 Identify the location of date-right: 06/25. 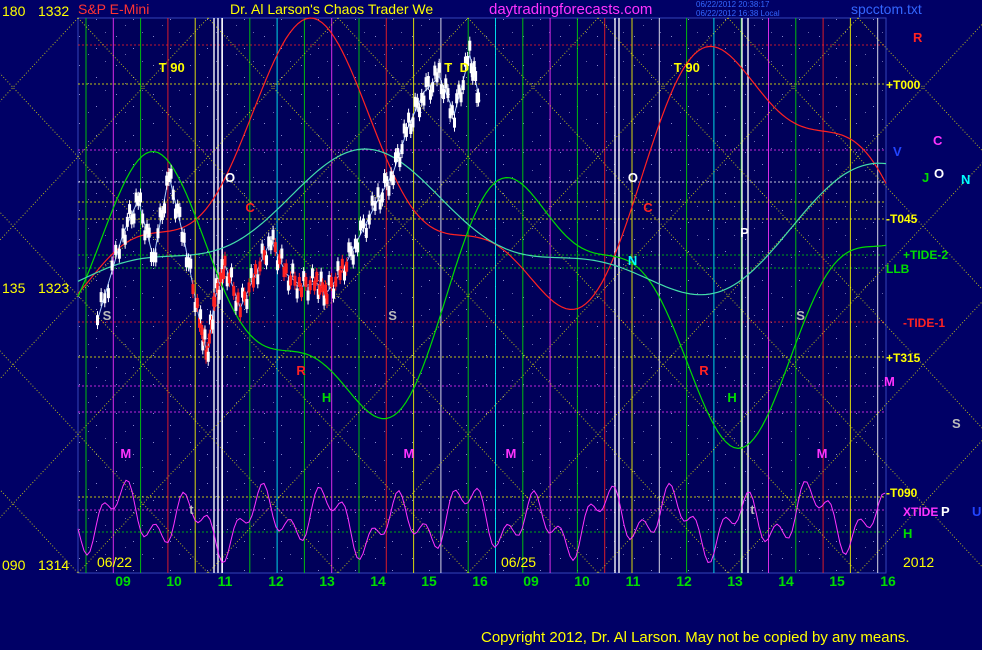
(518, 562).